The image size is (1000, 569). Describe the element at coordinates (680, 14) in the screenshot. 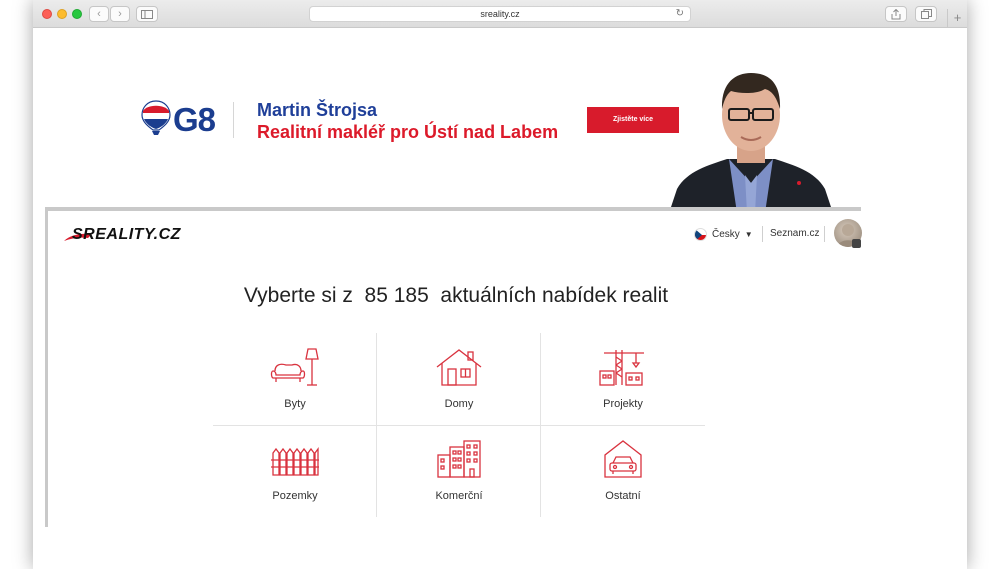

I see `reload-icon: ↻` at that location.